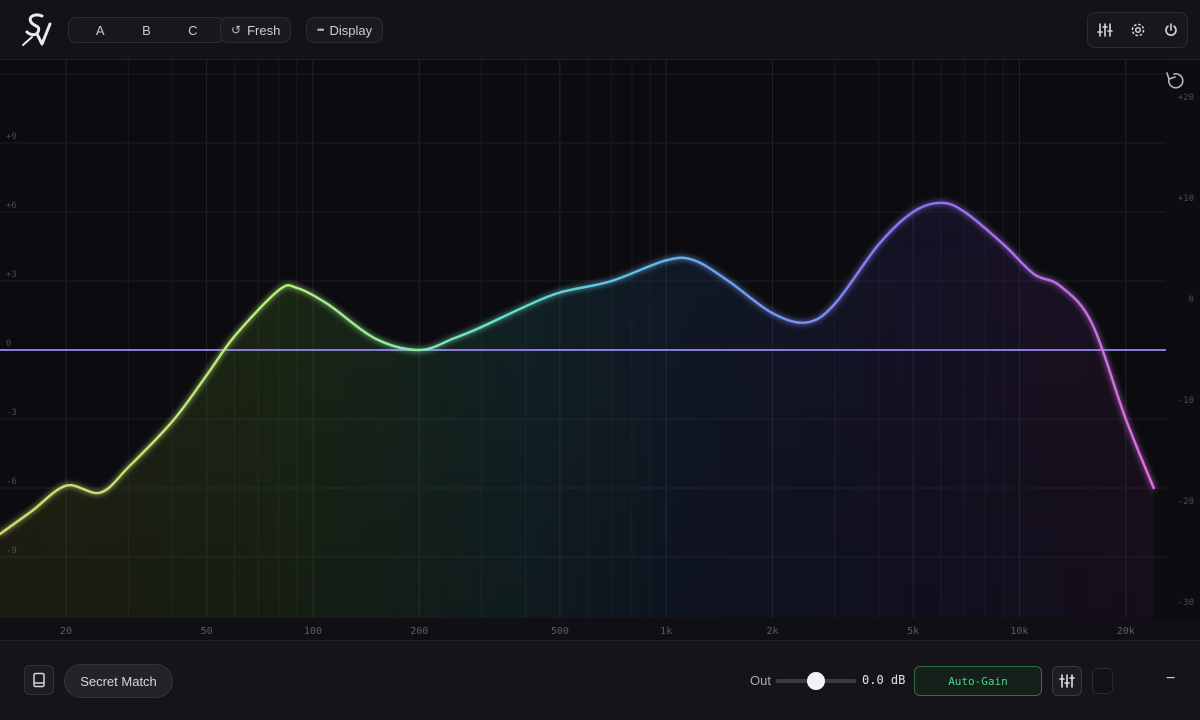  I want to click on logo, so click(37, 29).